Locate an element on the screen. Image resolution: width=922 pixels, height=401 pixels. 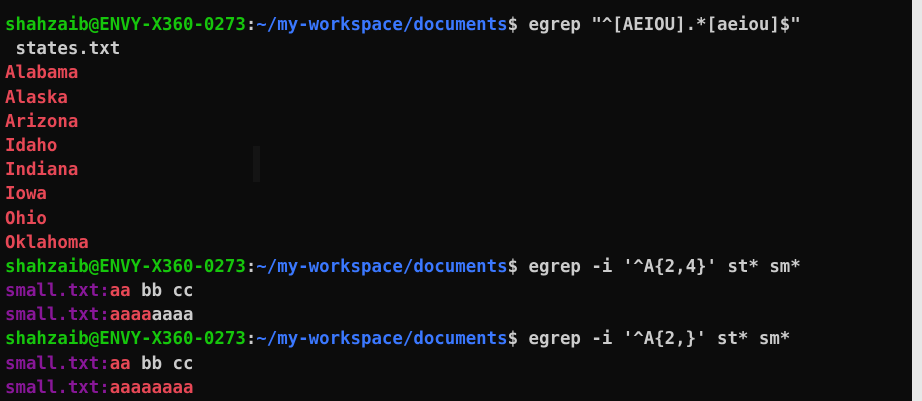
text-cursor-artifact is located at coordinates (256, 164).